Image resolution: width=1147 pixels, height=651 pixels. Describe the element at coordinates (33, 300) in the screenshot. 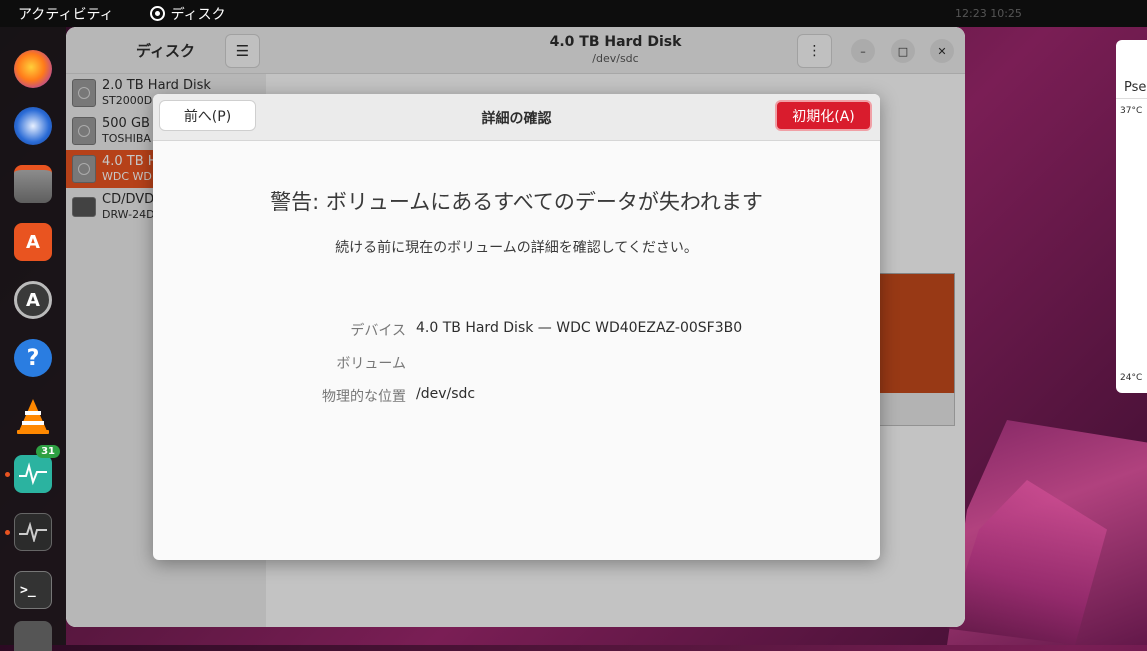

I see `software-updater-icon: A` at that location.